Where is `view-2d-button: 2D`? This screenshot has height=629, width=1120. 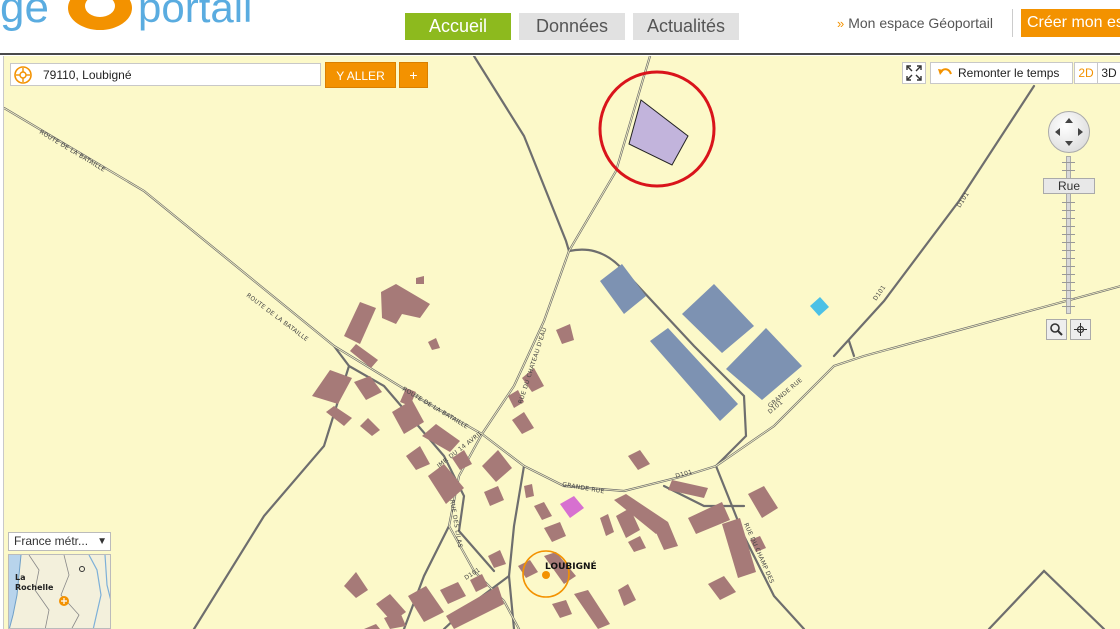 view-2d-button: 2D is located at coordinates (1085, 73).